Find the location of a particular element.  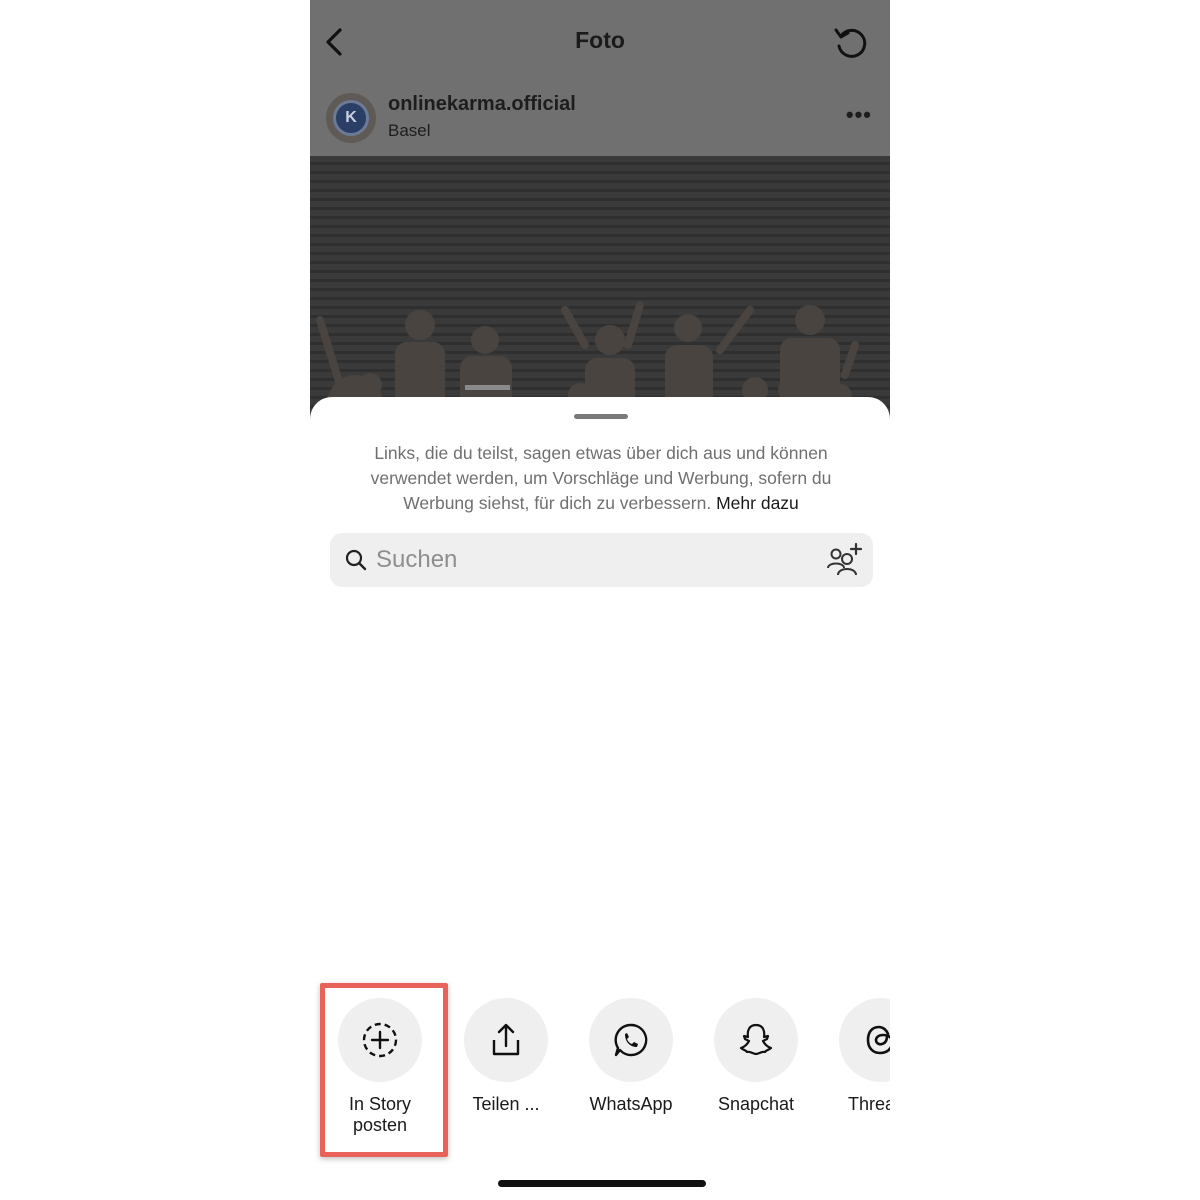

post-username: onlinekarma.official is located at coordinates (482, 104).